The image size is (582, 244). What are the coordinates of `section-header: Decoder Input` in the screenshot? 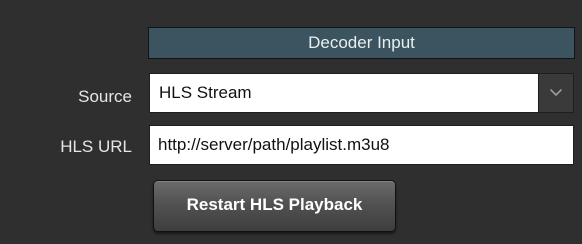 It's located at (361, 43).